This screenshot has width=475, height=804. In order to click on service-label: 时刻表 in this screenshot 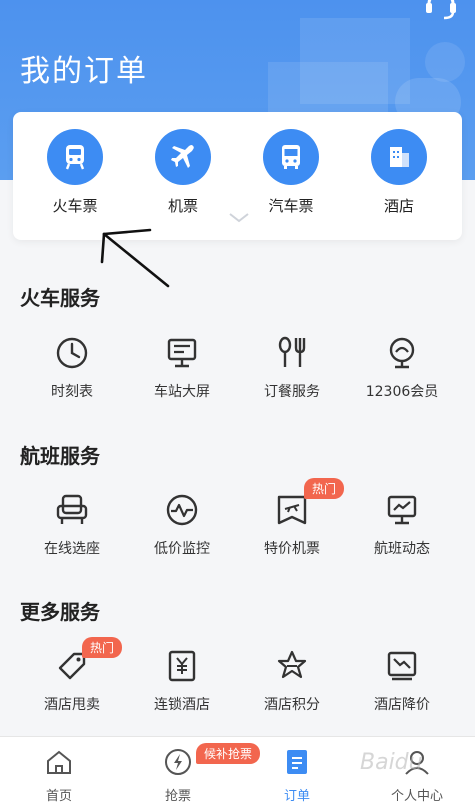, I will do `click(72, 392)`.